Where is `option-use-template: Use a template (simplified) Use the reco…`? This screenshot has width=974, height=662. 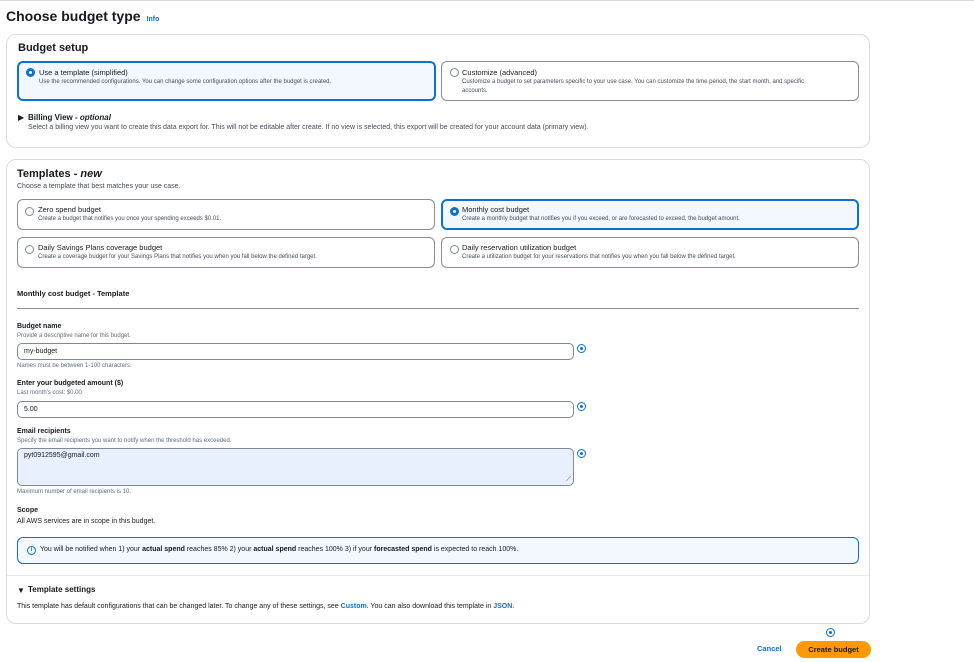
option-use-template: Use a template (simplified) Use the reco… is located at coordinates (226, 81).